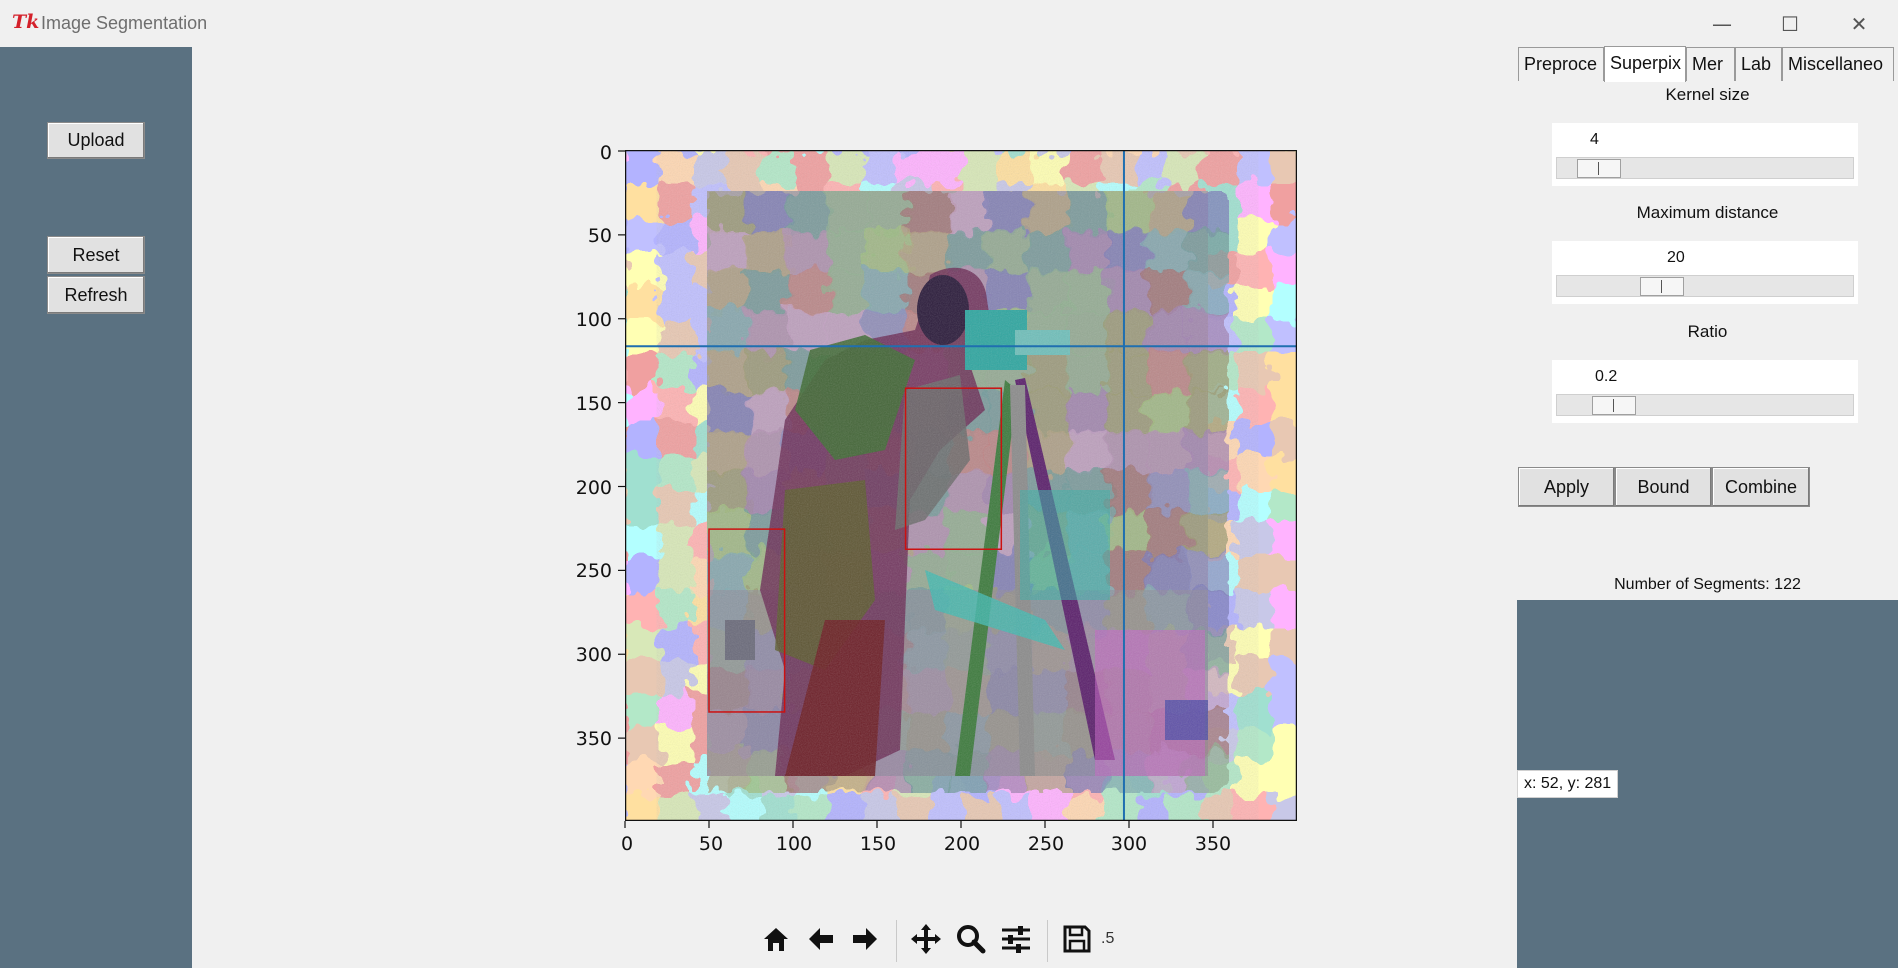  What do you see at coordinates (1077, 939) in the screenshot?
I see `save-icon` at bounding box center [1077, 939].